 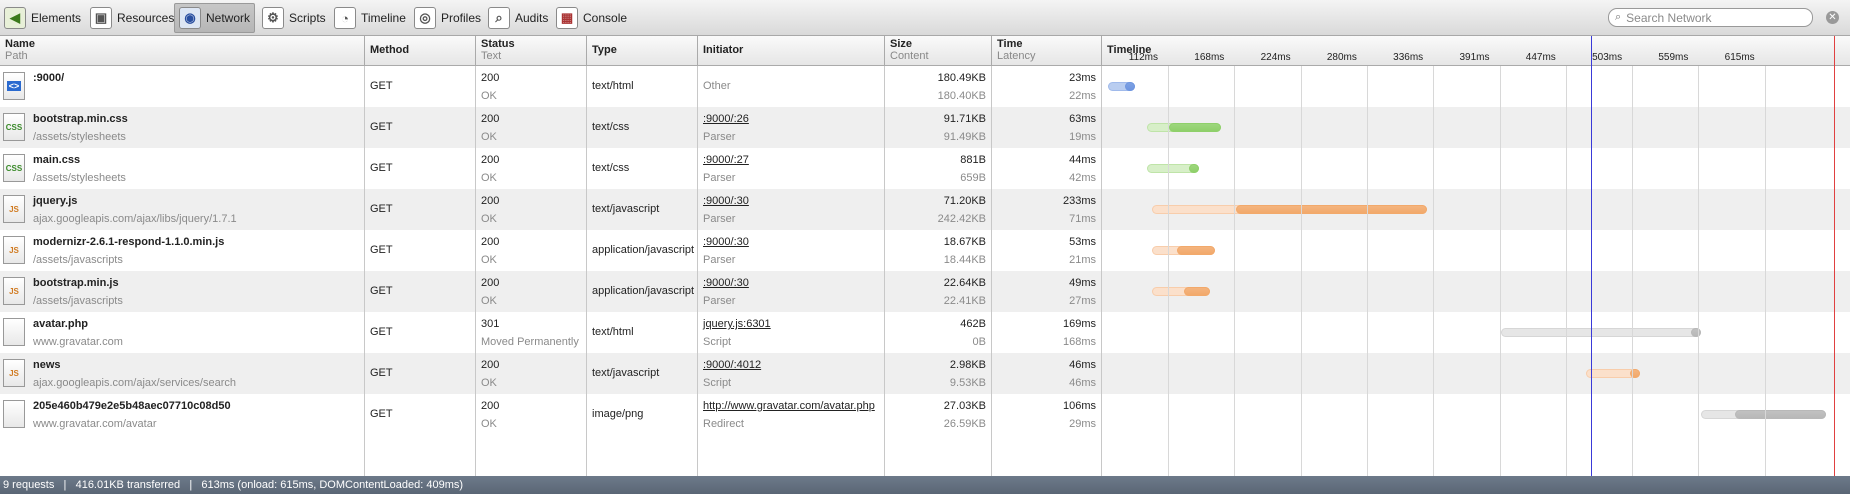 I want to click on timeline-tick-label: 559ms, so click(x=1673, y=57).